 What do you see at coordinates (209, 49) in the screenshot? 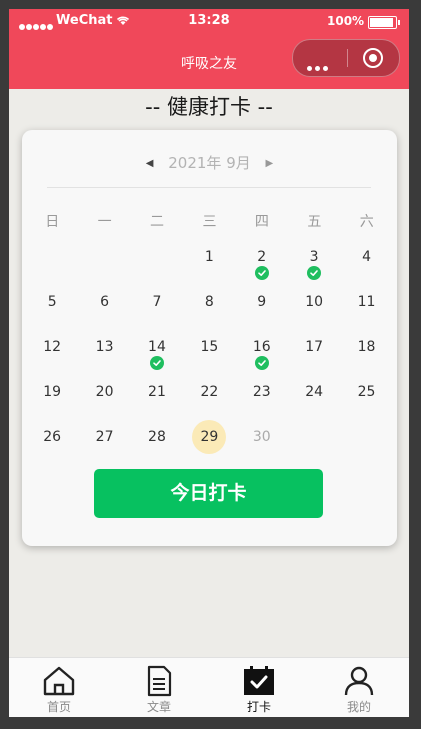
I see `top-bar: WeChat 13:28 100% 呼吸之友` at bounding box center [209, 49].